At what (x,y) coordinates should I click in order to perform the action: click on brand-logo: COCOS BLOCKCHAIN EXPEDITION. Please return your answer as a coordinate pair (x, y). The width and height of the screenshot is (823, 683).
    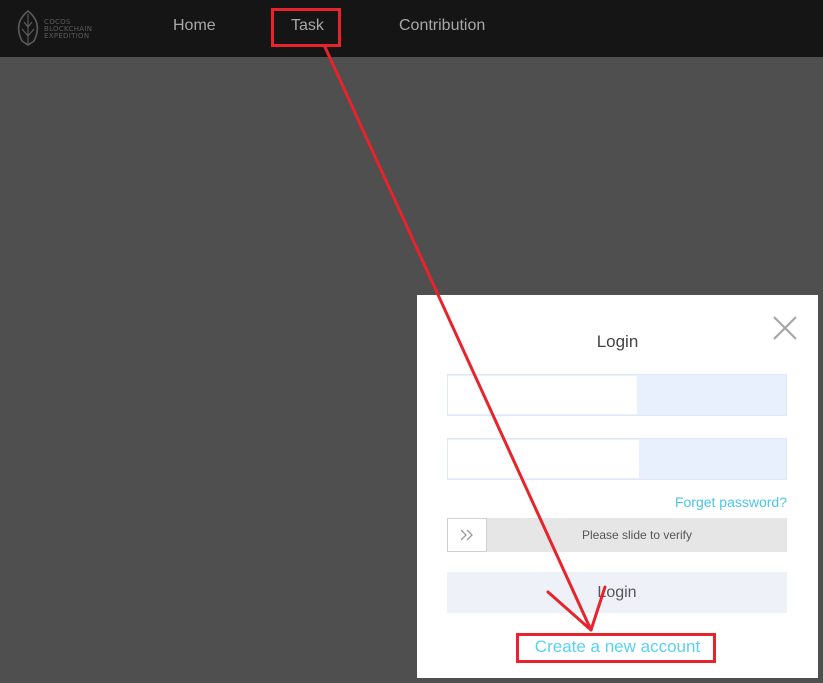
    Looking at the image, I should click on (64, 28).